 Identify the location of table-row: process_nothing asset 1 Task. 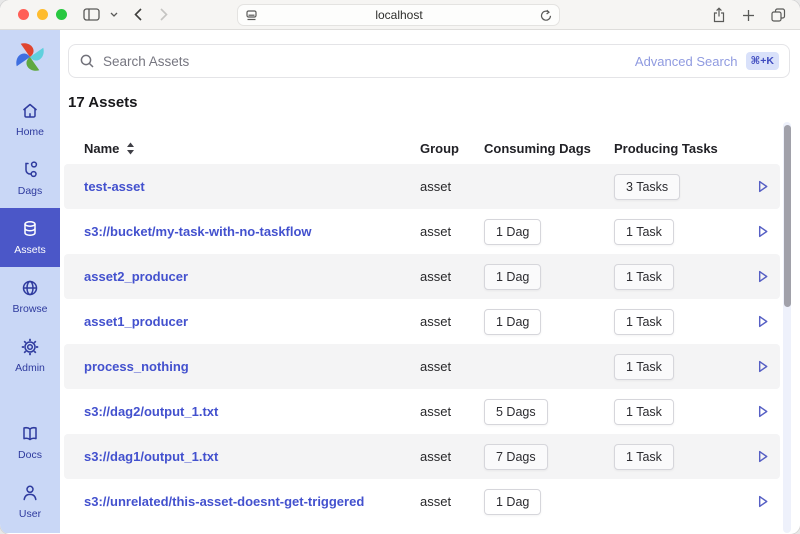
(422, 366).